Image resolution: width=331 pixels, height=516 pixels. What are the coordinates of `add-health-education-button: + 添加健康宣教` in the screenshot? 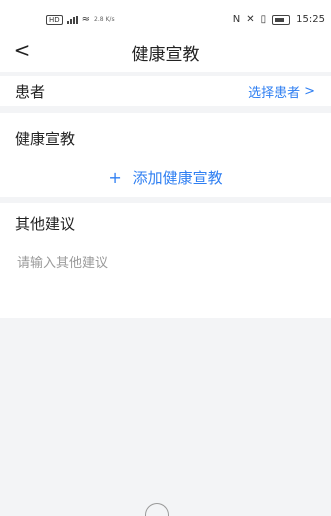 It's located at (165, 177).